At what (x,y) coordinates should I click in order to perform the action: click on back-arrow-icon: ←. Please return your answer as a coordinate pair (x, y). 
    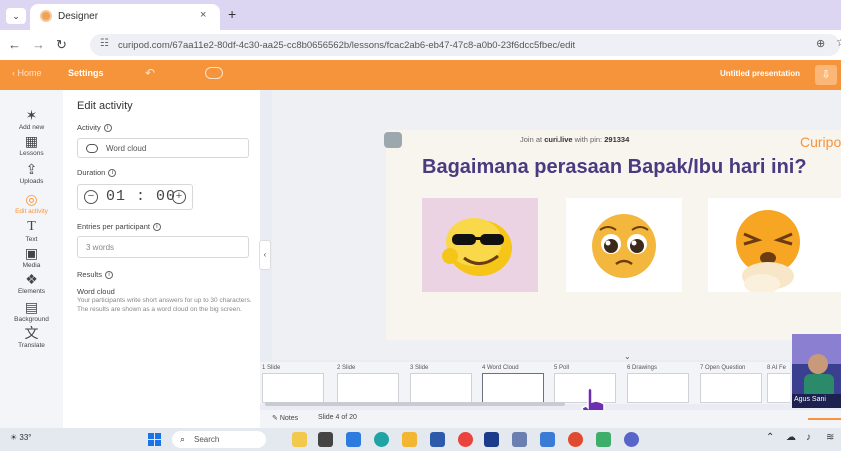
    Looking at the image, I should click on (14, 44).